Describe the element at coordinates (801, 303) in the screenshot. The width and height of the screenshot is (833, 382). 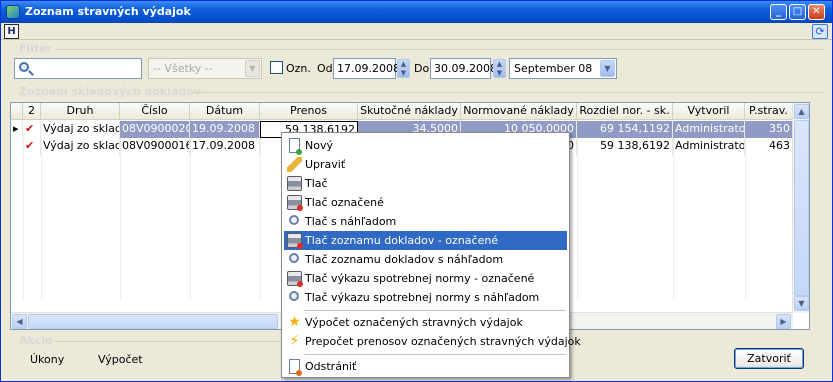
I see `scroll-down-icon: ▼` at that location.